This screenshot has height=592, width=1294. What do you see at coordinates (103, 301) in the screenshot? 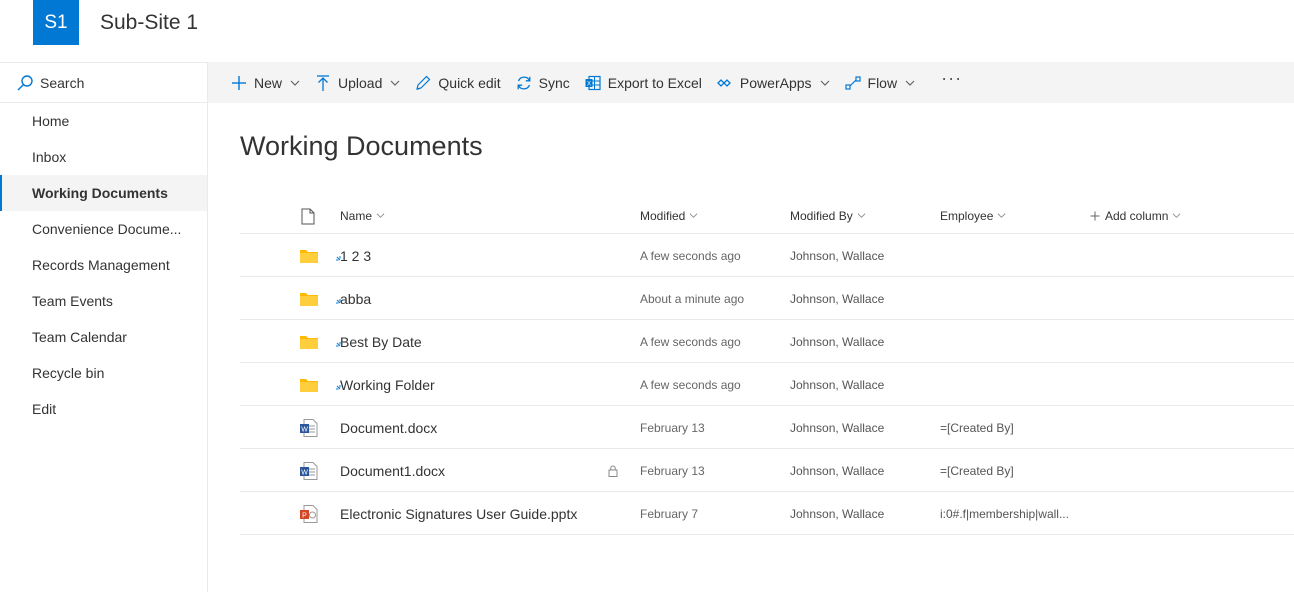
I see `nav-item-team-events: Team Events` at bounding box center [103, 301].